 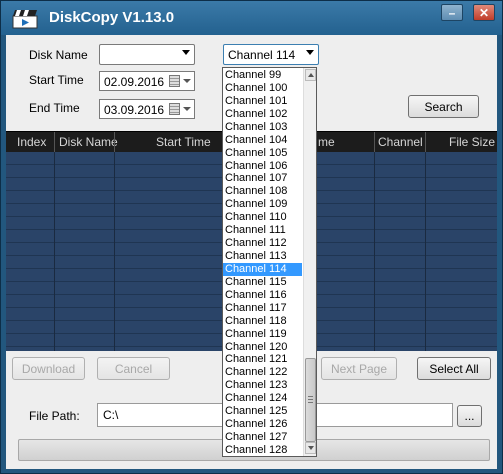 I want to click on channel-option: Channel 108, so click(x=262, y=191).